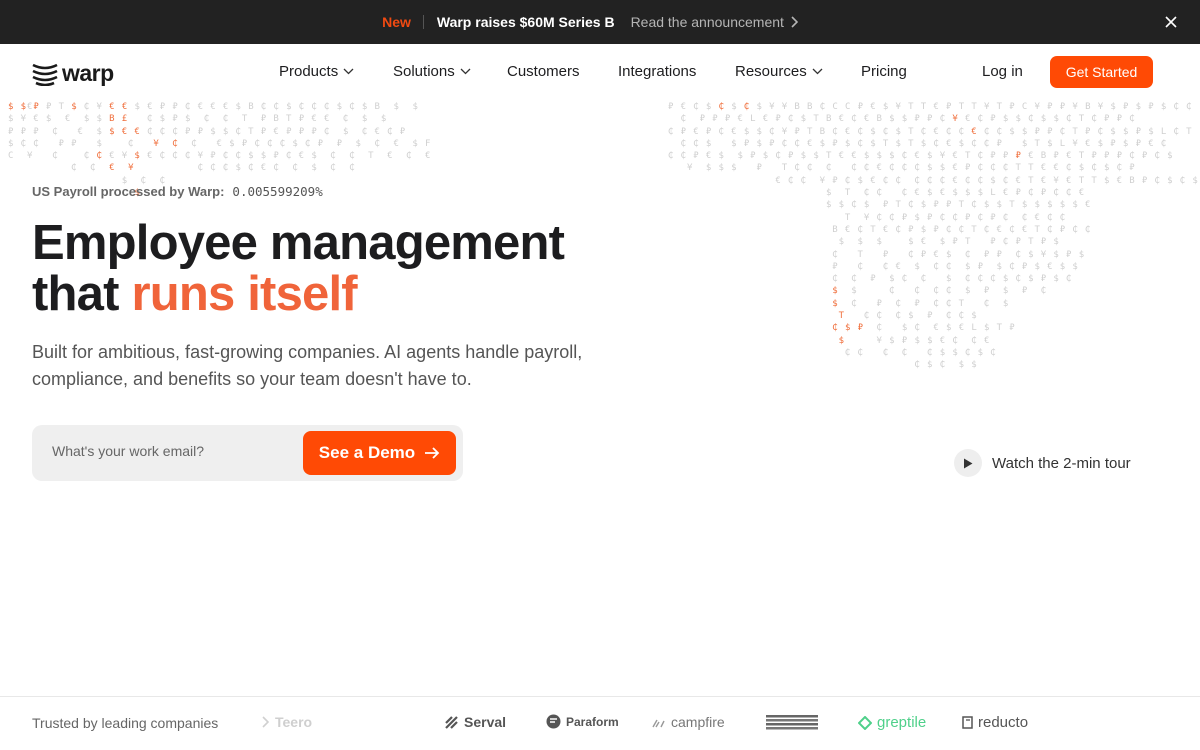 The height and width of the screenshot is (750, 1200). I want to click on chevron-right-icon, so click(794, 22).